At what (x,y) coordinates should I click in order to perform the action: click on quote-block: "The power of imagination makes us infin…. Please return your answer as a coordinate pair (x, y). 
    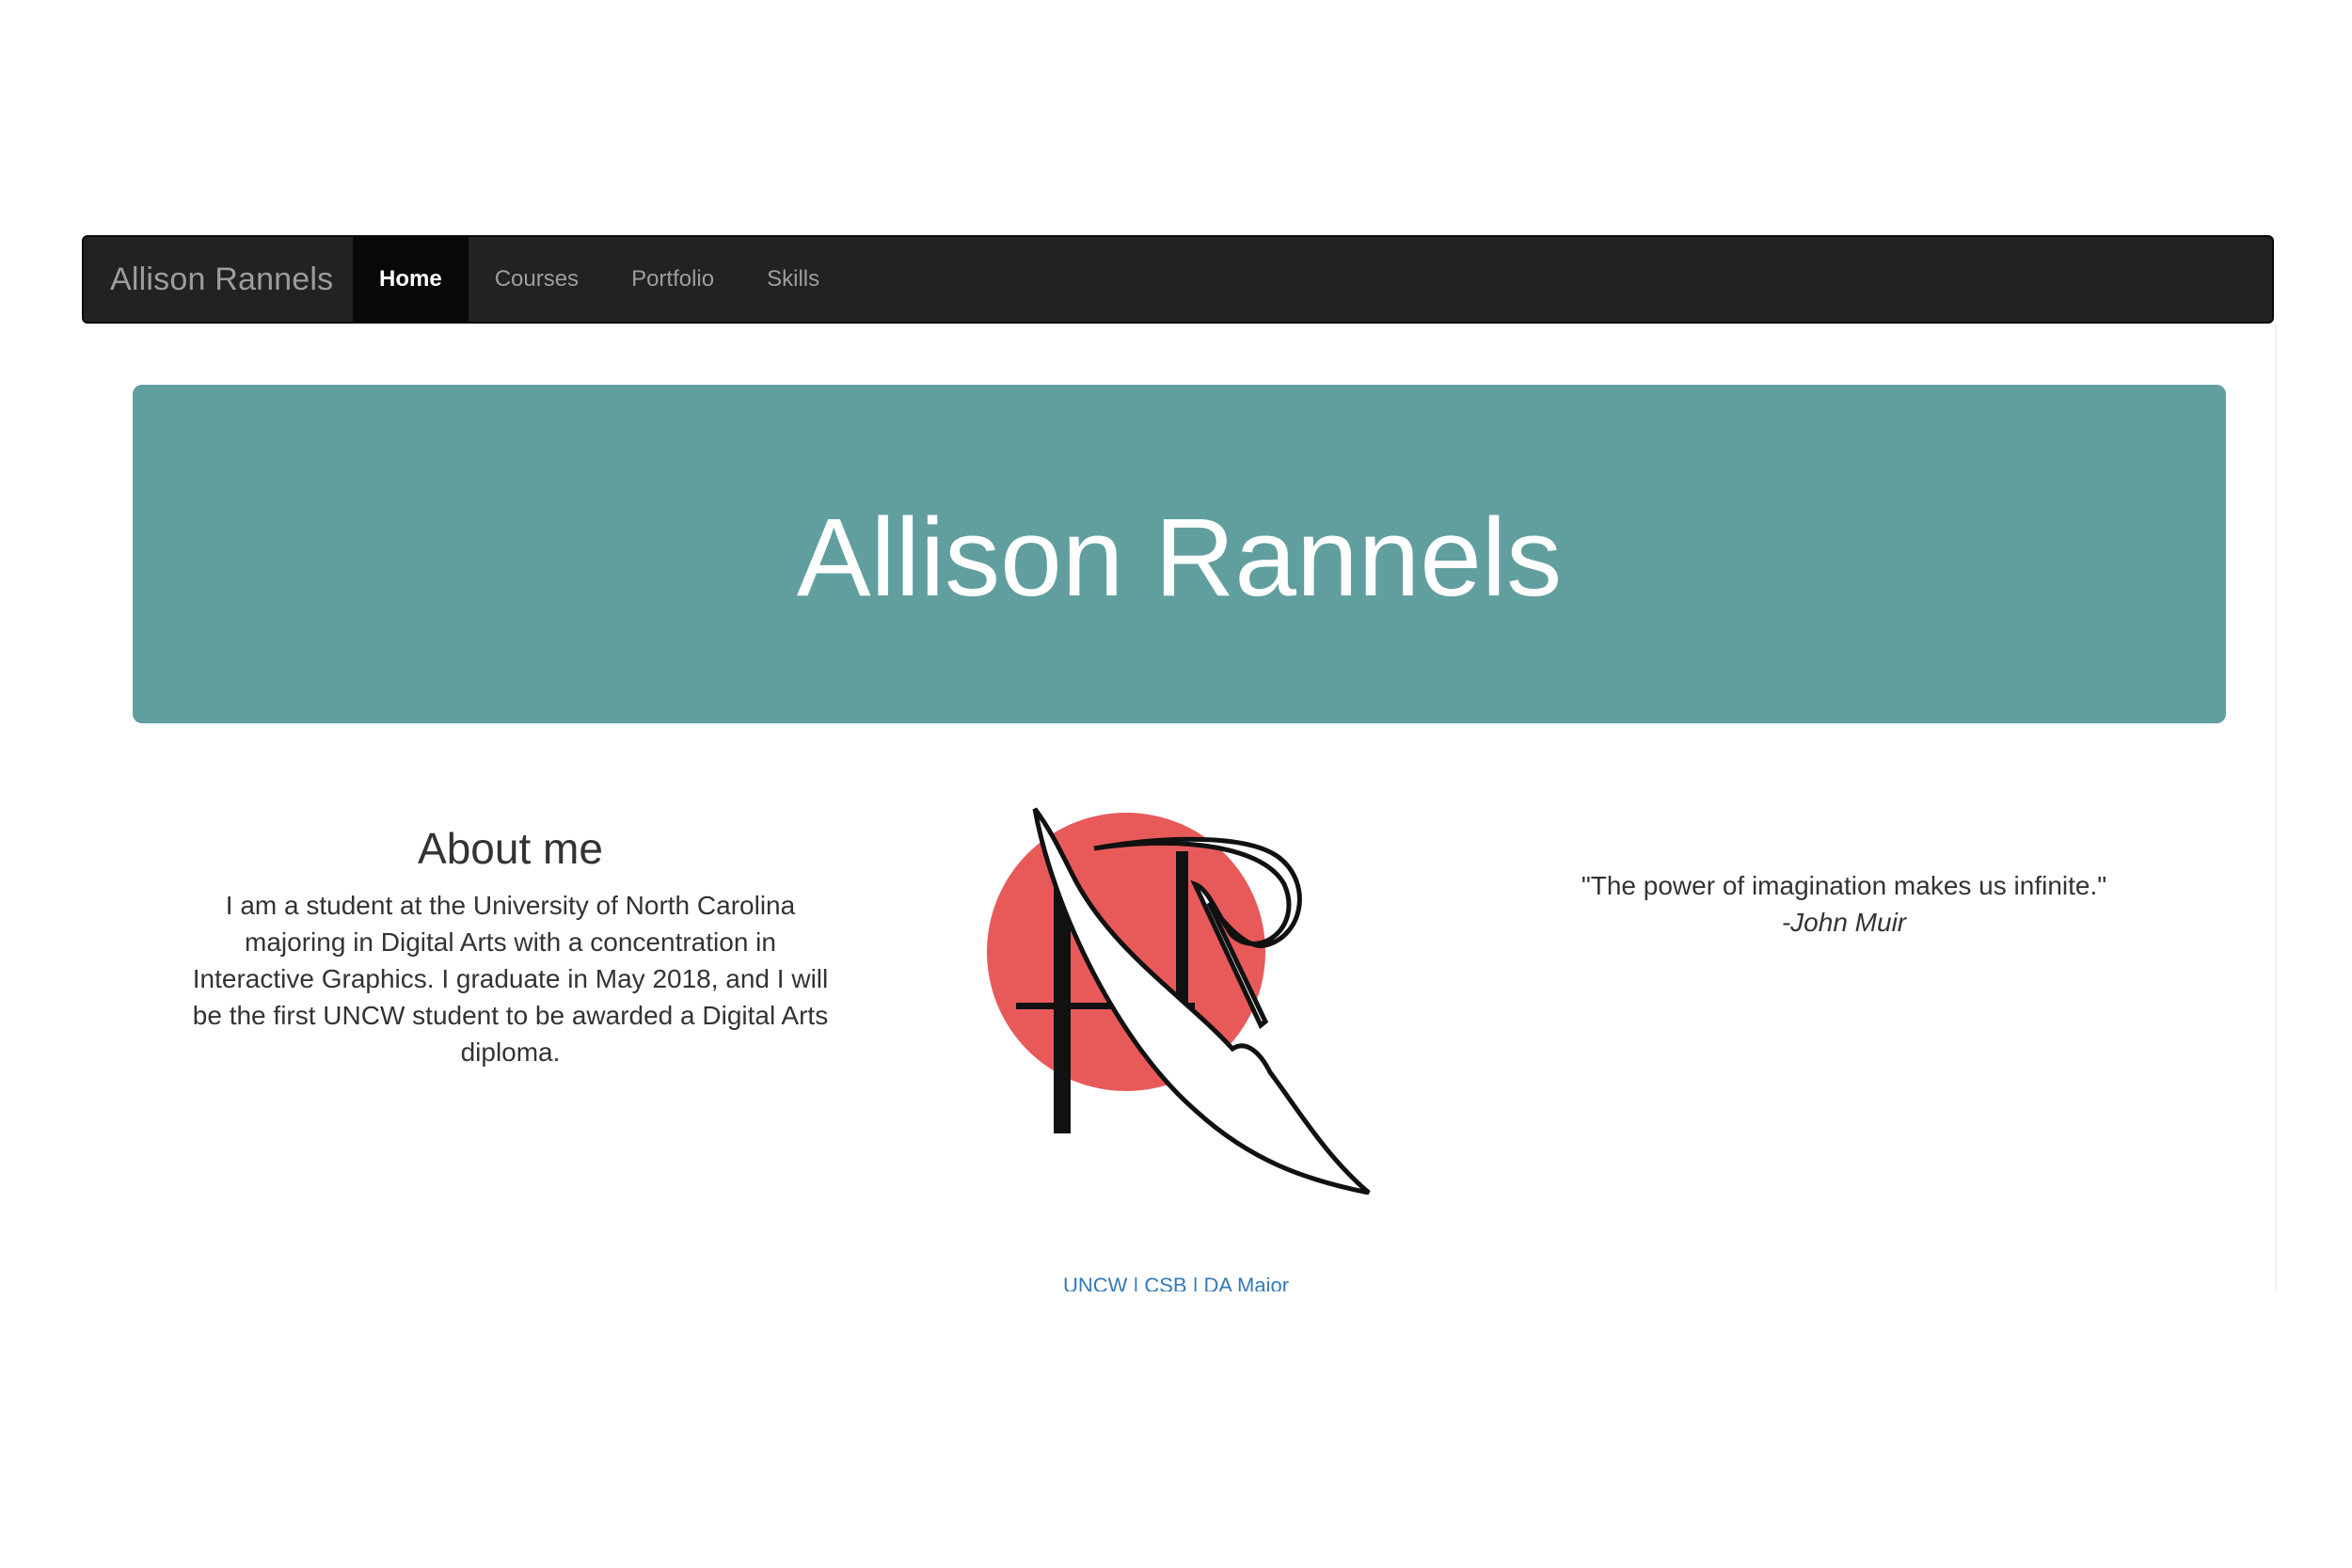
    Looking at the image, I should click on (1844, 904).